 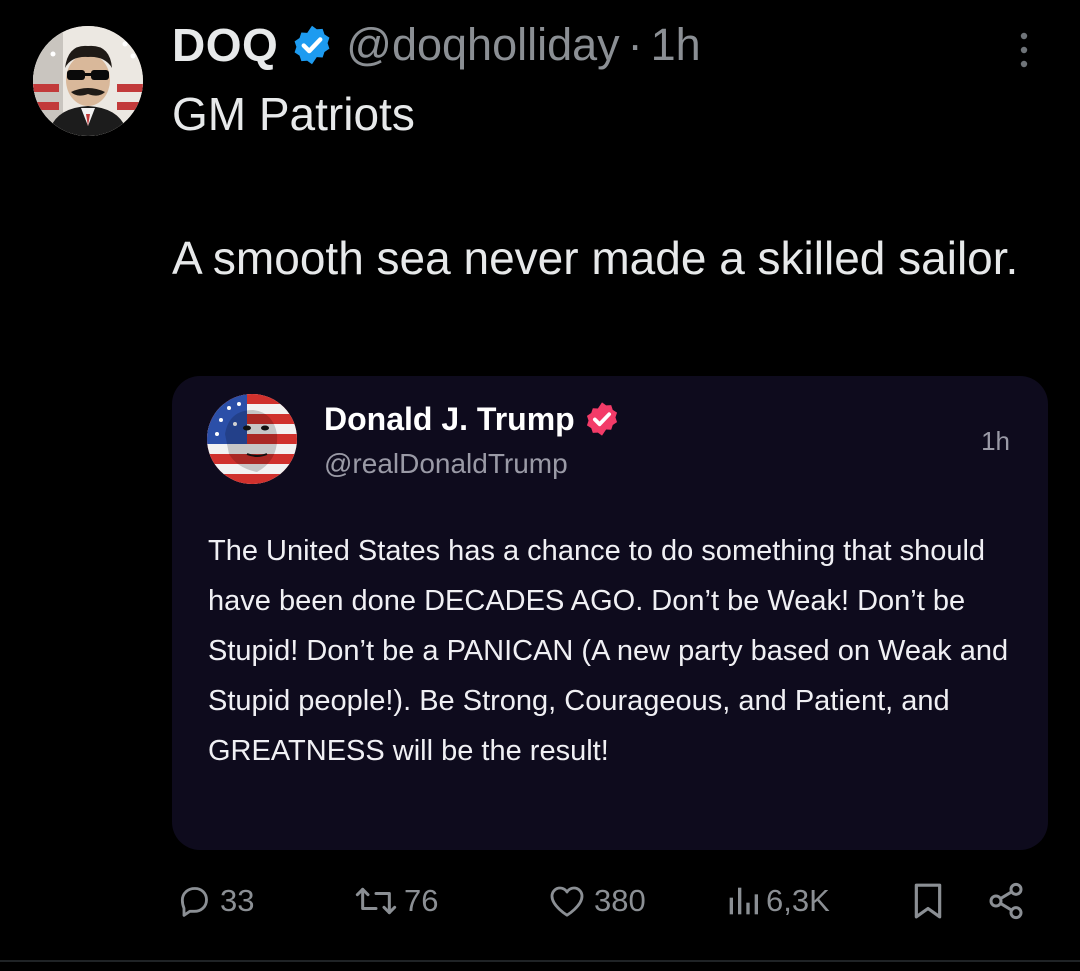 I want to click on post-header: DOQ @doqholliday · 1h, so click(x=436, y=45).